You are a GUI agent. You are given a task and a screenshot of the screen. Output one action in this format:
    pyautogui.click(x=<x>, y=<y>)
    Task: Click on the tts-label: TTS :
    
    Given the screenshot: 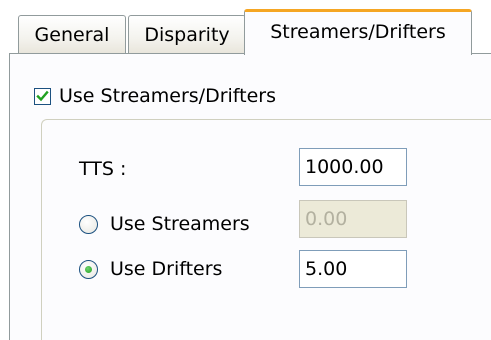 What is the action you would take?
    pyautogui.click(x=103, y=169)
    